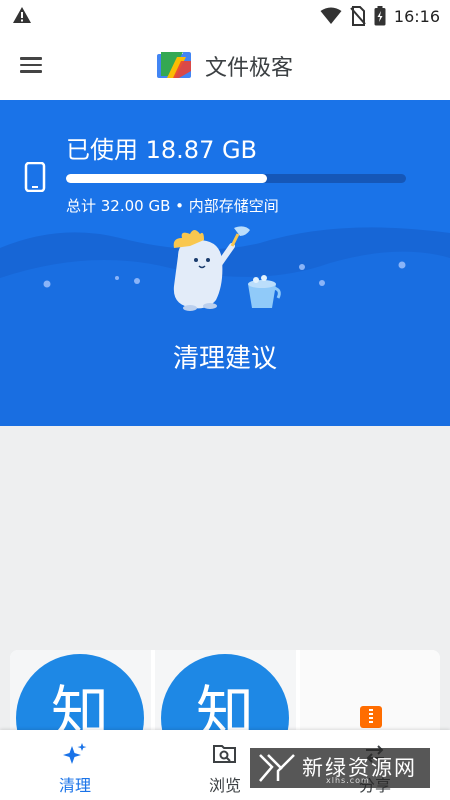  Describe the element at coordinates (358, 16) in the screenshot. I see `no-sim-icon` at that location.